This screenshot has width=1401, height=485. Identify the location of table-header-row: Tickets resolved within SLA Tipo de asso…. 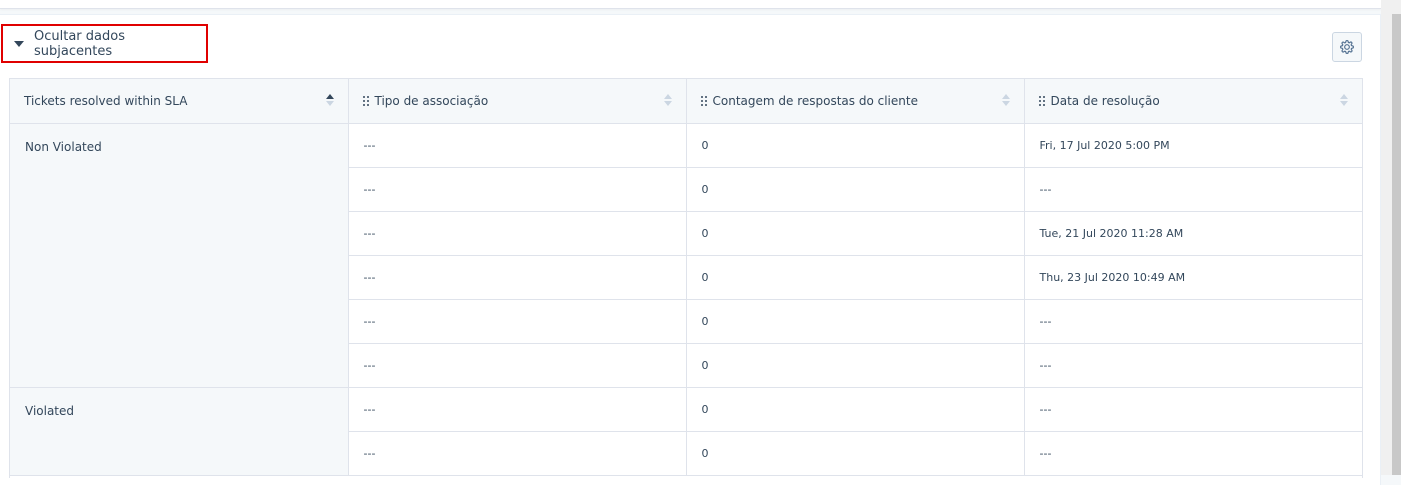
(686, 101).